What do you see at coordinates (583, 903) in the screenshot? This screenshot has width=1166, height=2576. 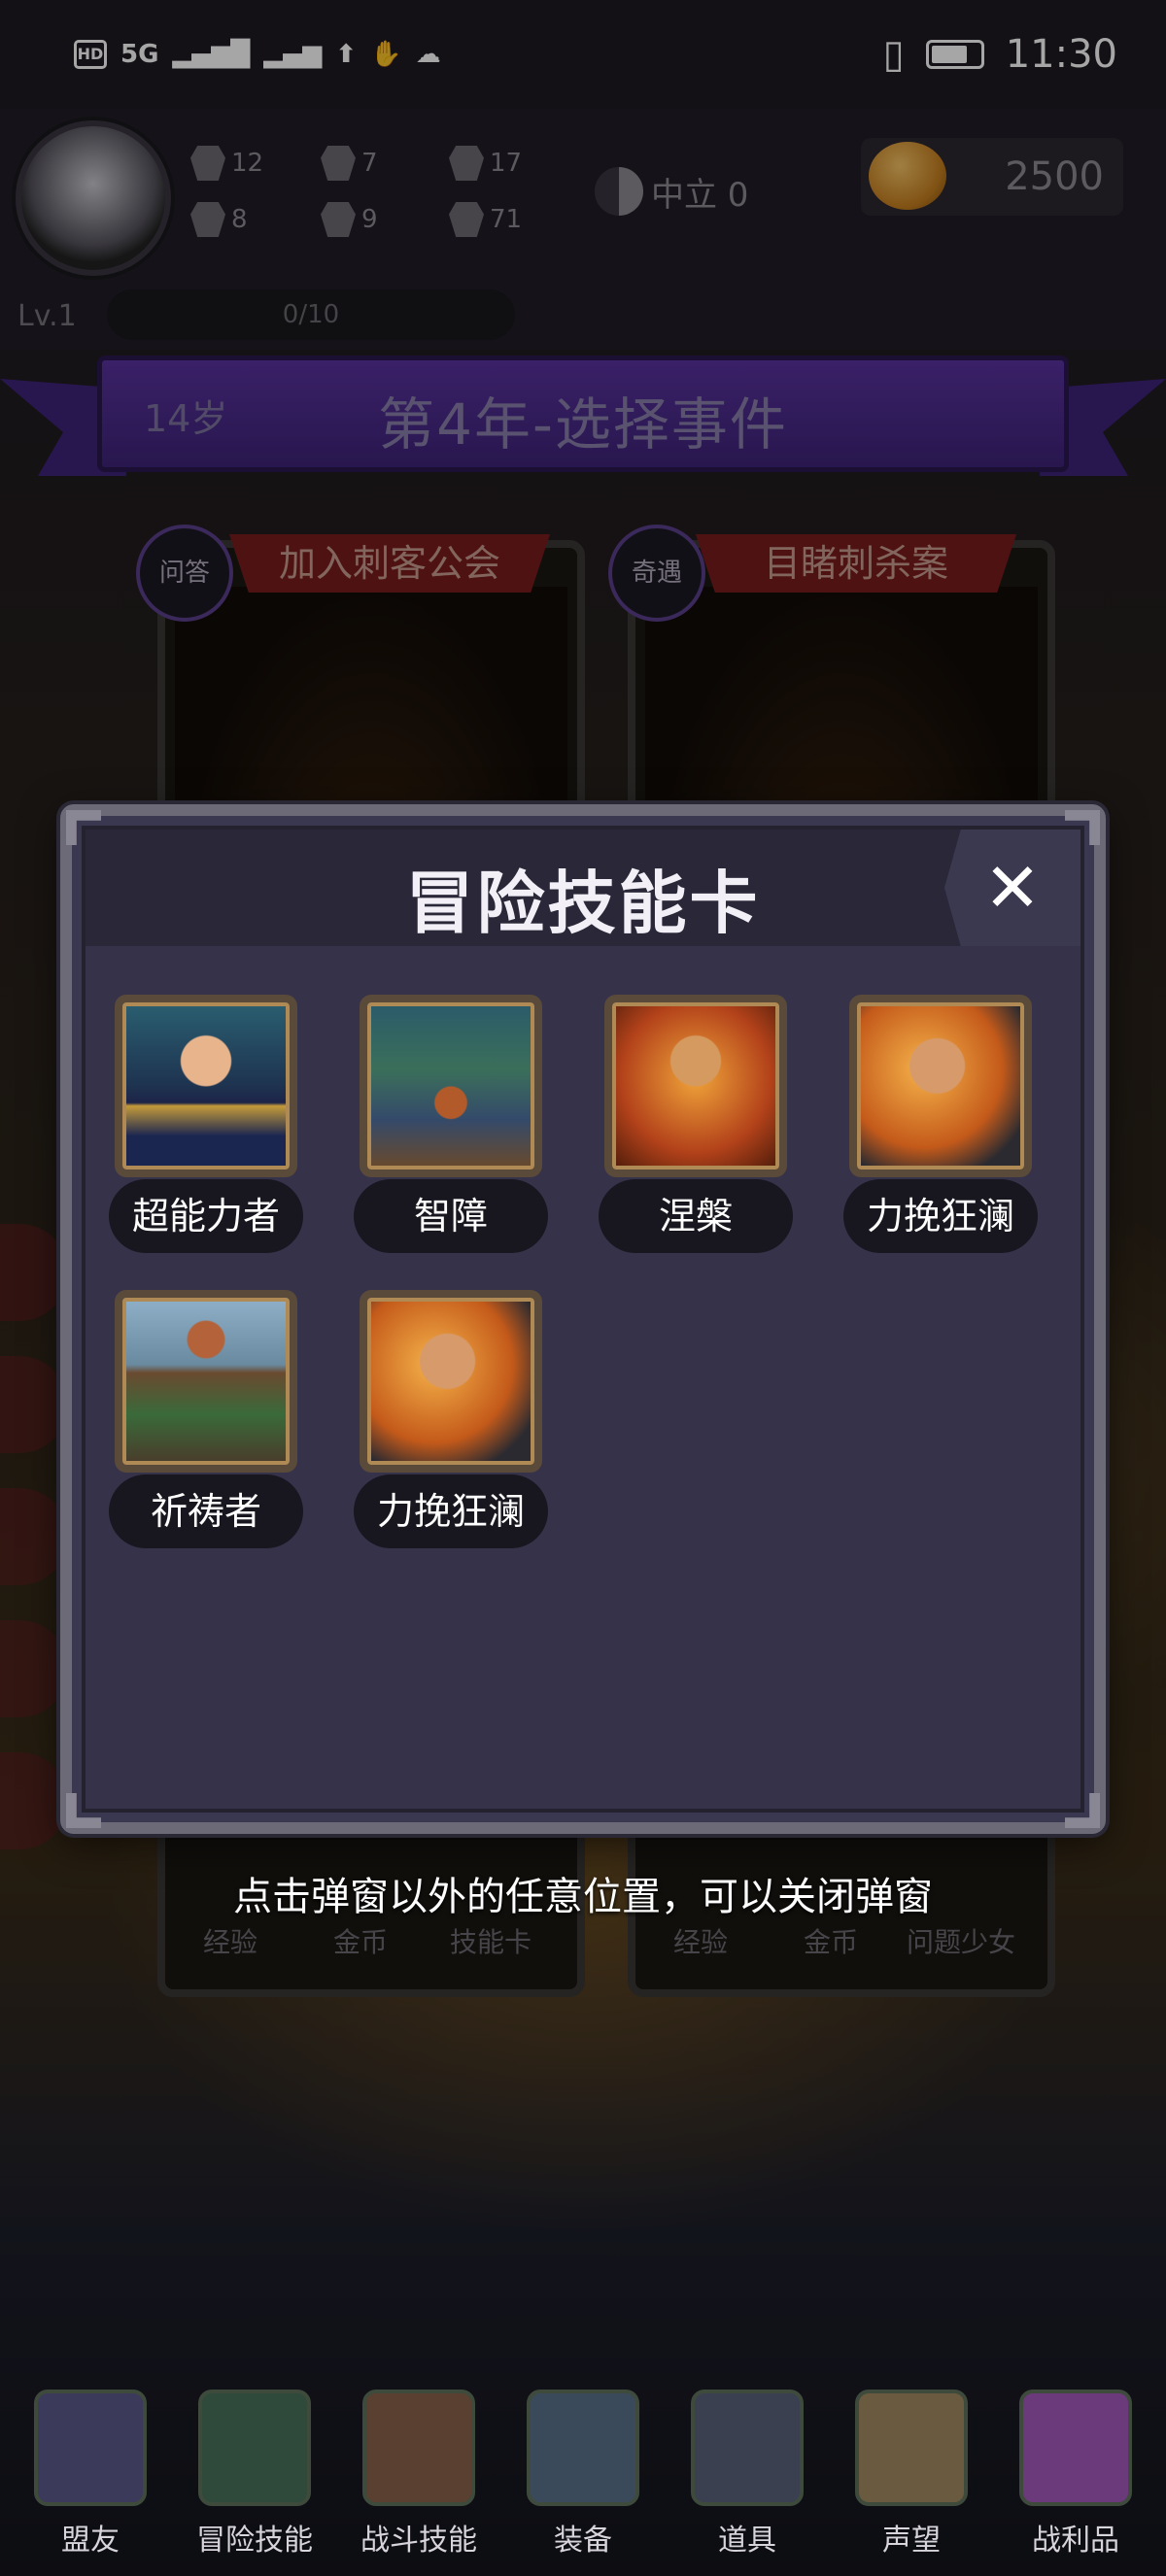 I see `modal-title: 冒险技能卡` at bounding box center [583, 903].